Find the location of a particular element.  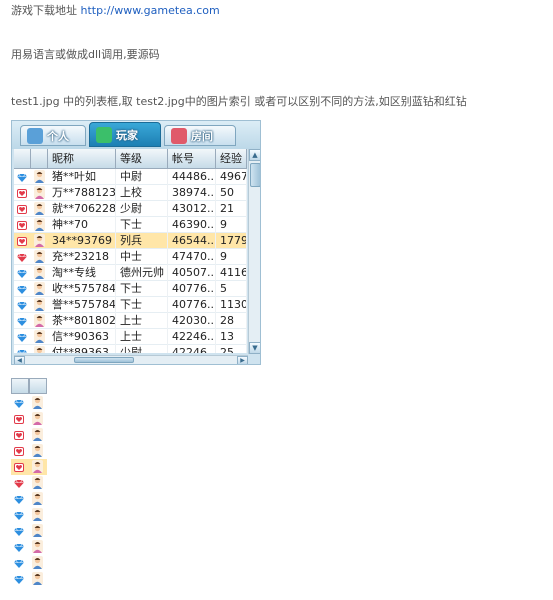

table-row: 茶**801802 上士 42030... 28 is located at coordinates (130, 321).